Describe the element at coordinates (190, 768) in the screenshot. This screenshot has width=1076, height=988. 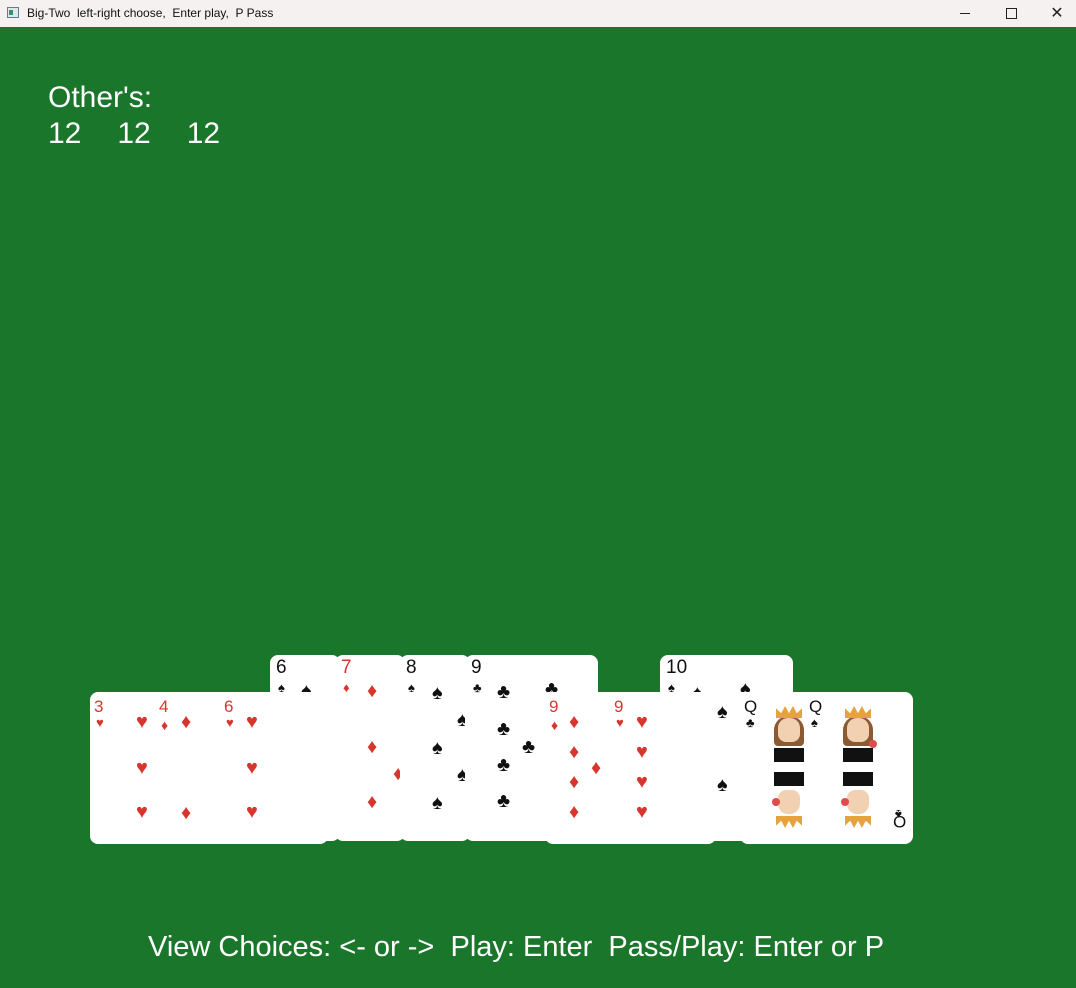
I see `card-4-diamonds: 4 ♦ ♦ ♦` at that location.